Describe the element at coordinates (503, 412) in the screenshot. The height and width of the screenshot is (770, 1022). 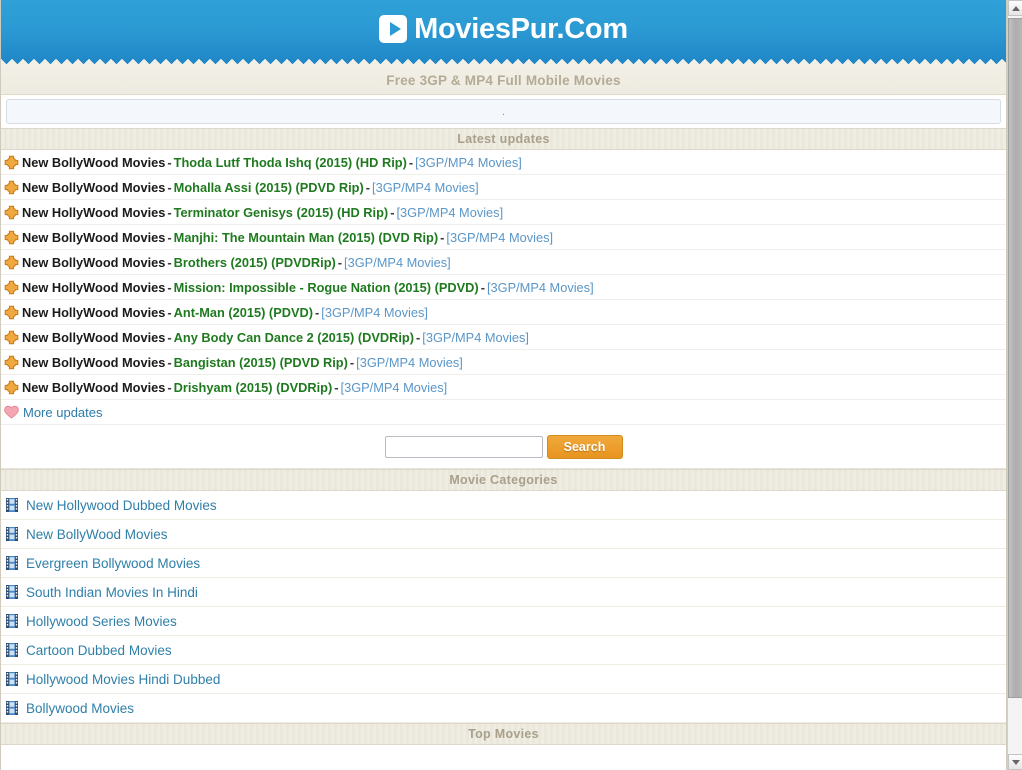
I see `more-updates-row: More updates` at that location.